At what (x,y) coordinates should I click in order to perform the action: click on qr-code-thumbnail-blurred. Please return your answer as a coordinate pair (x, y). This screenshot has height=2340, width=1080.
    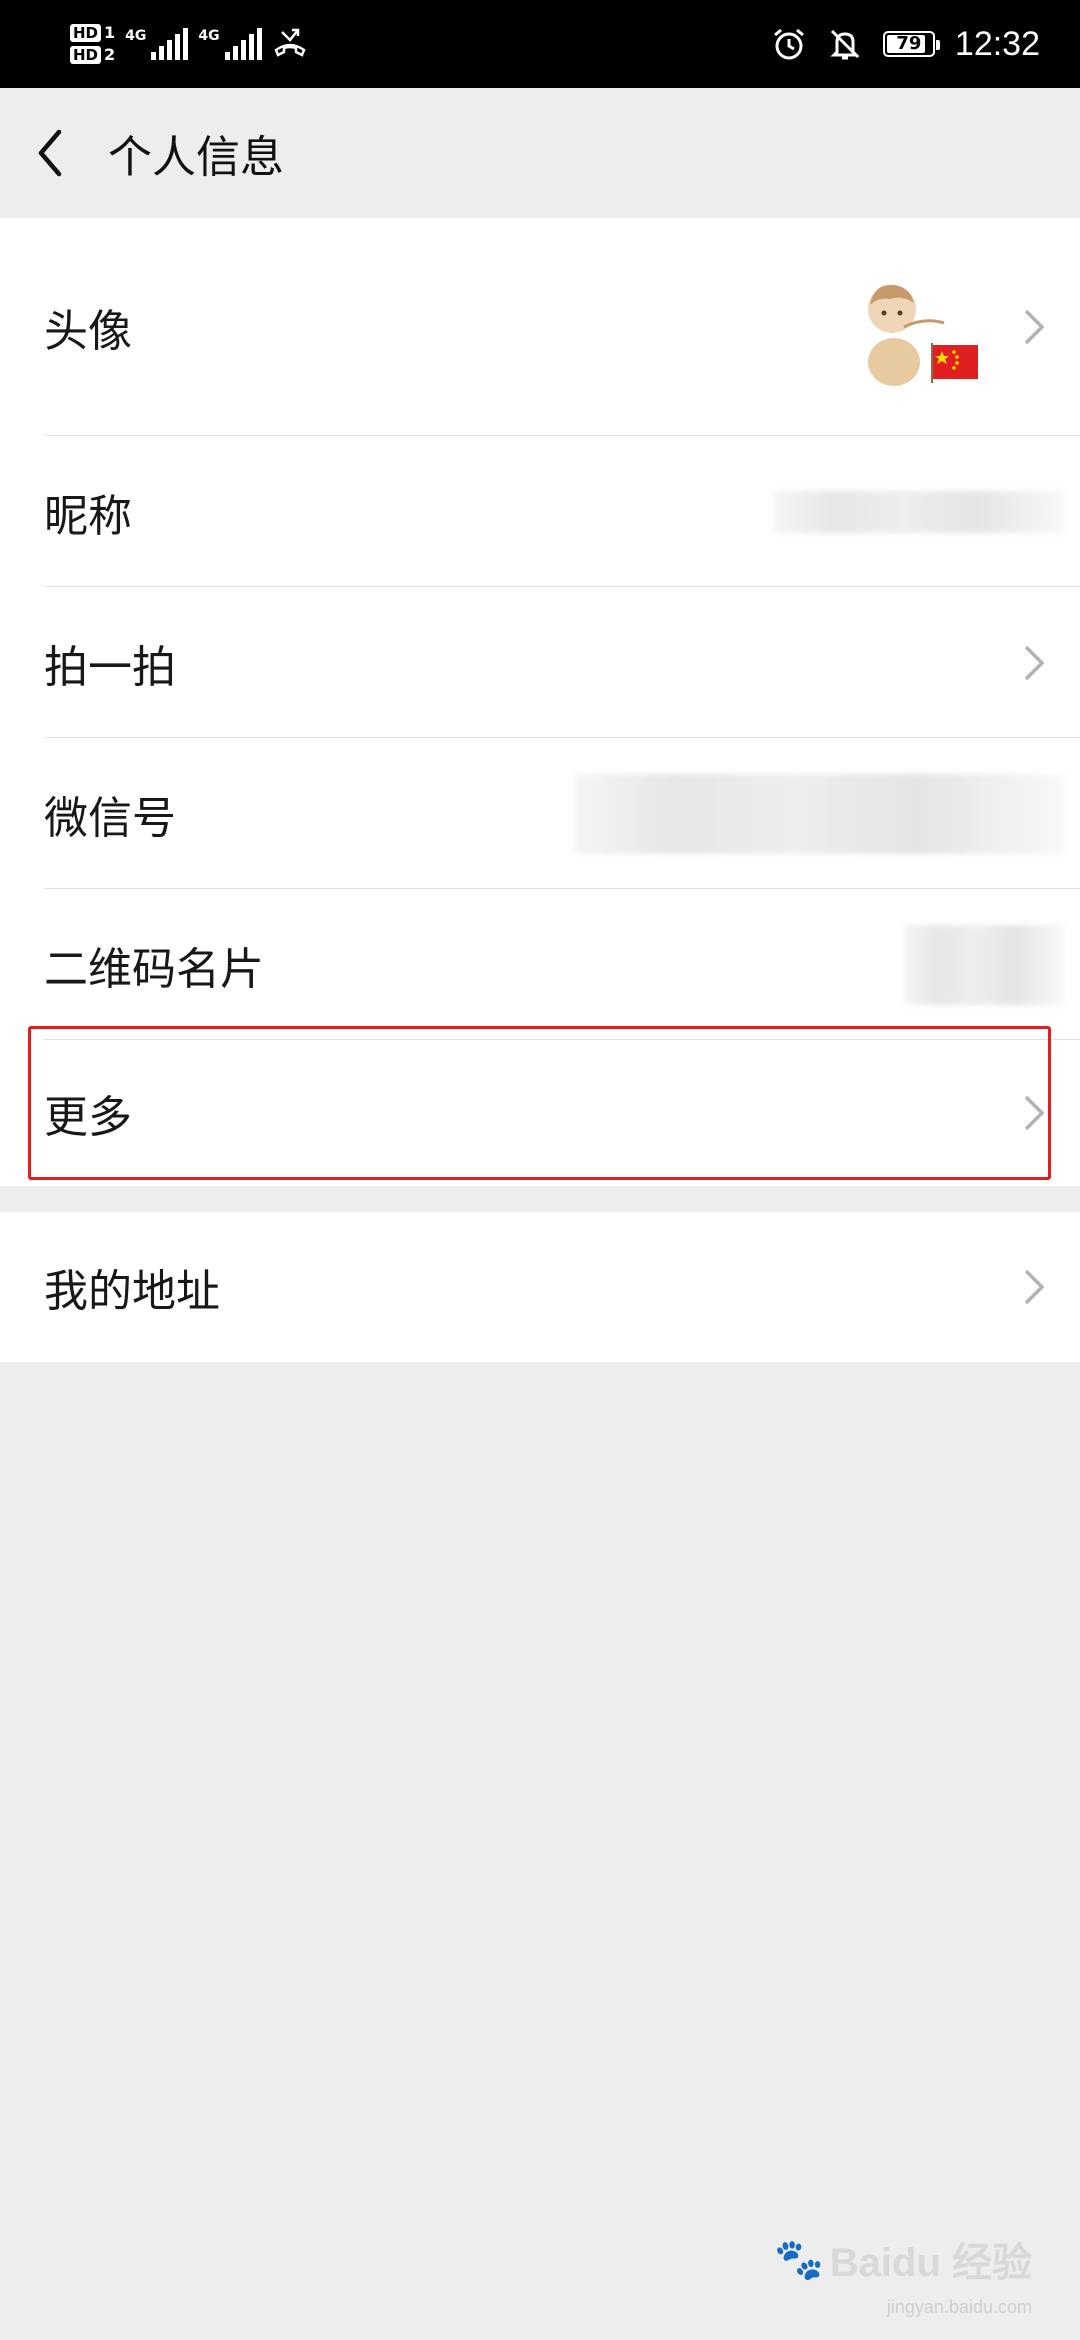
    Looking at the image, I should click on (984, 964).